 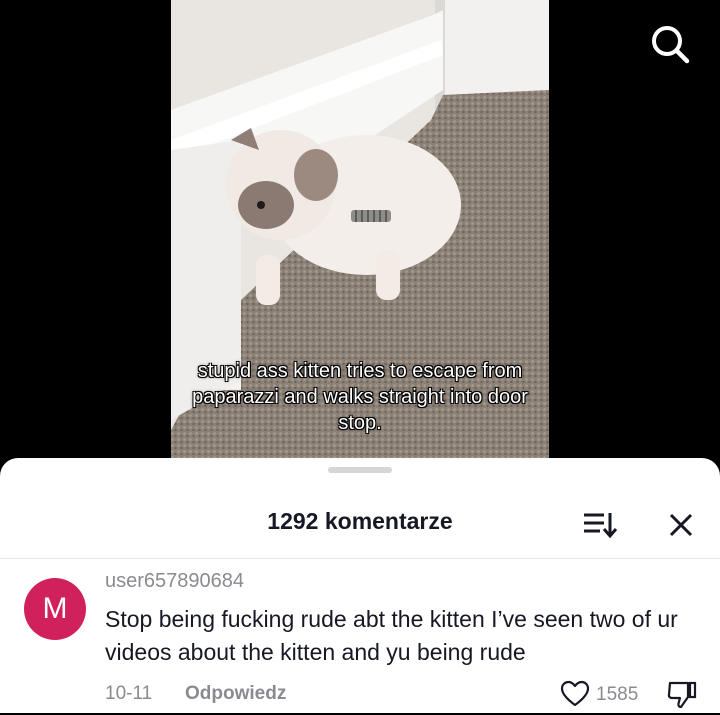 What do you see at coordinates (360, 470) in the screenshot?
I see `drag-handle` at bounding box center [360, 470].